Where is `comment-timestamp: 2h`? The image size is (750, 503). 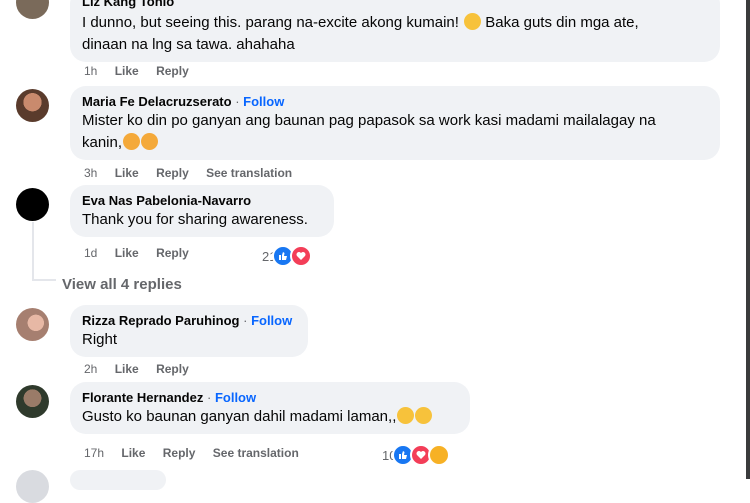
comment-timestamp: 2h is located at coordinates (90, 369).